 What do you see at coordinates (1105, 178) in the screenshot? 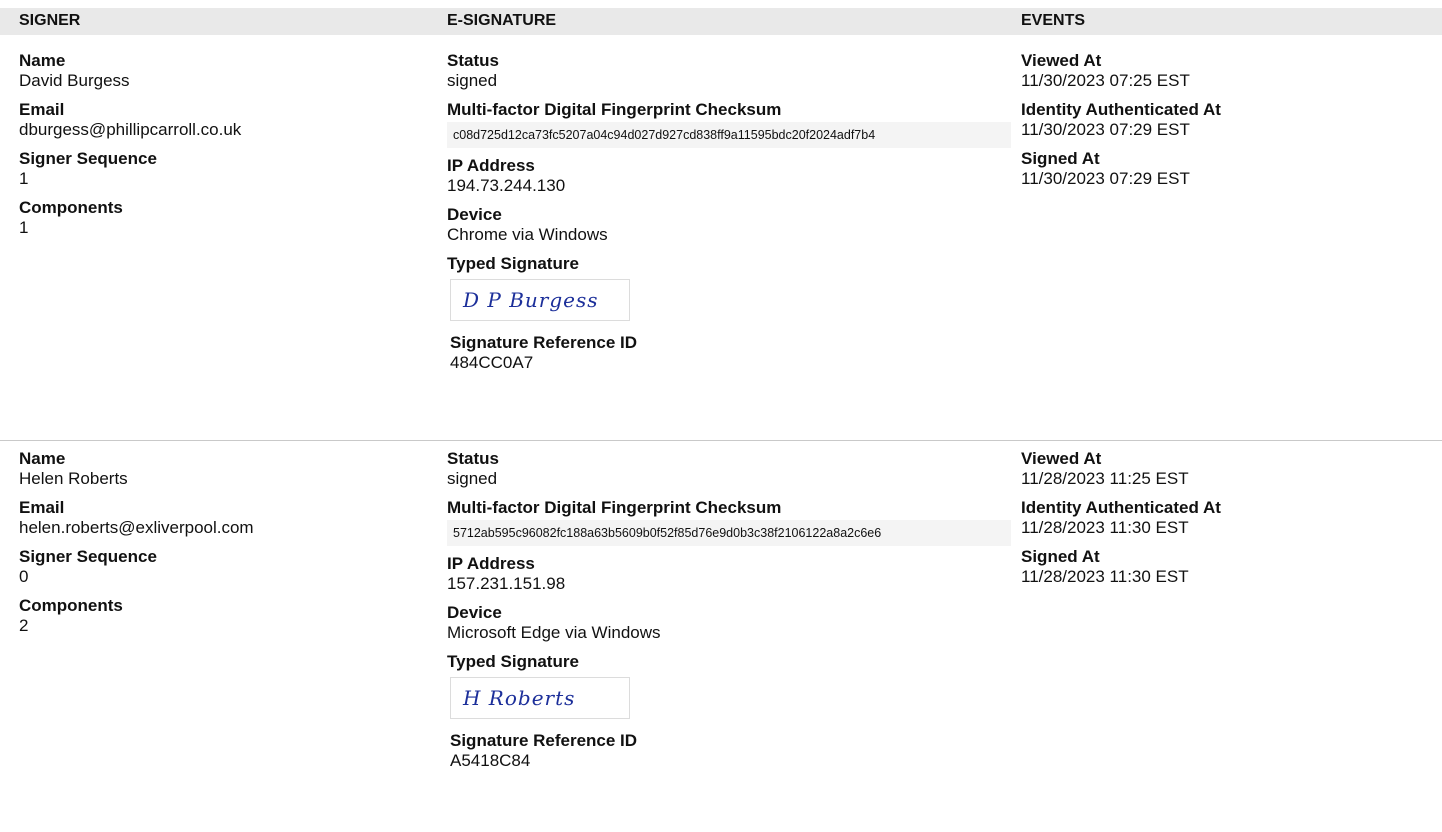
I see `signed-at: 11/30/2023 07:29 EST` at bounding box center [1105, 178].